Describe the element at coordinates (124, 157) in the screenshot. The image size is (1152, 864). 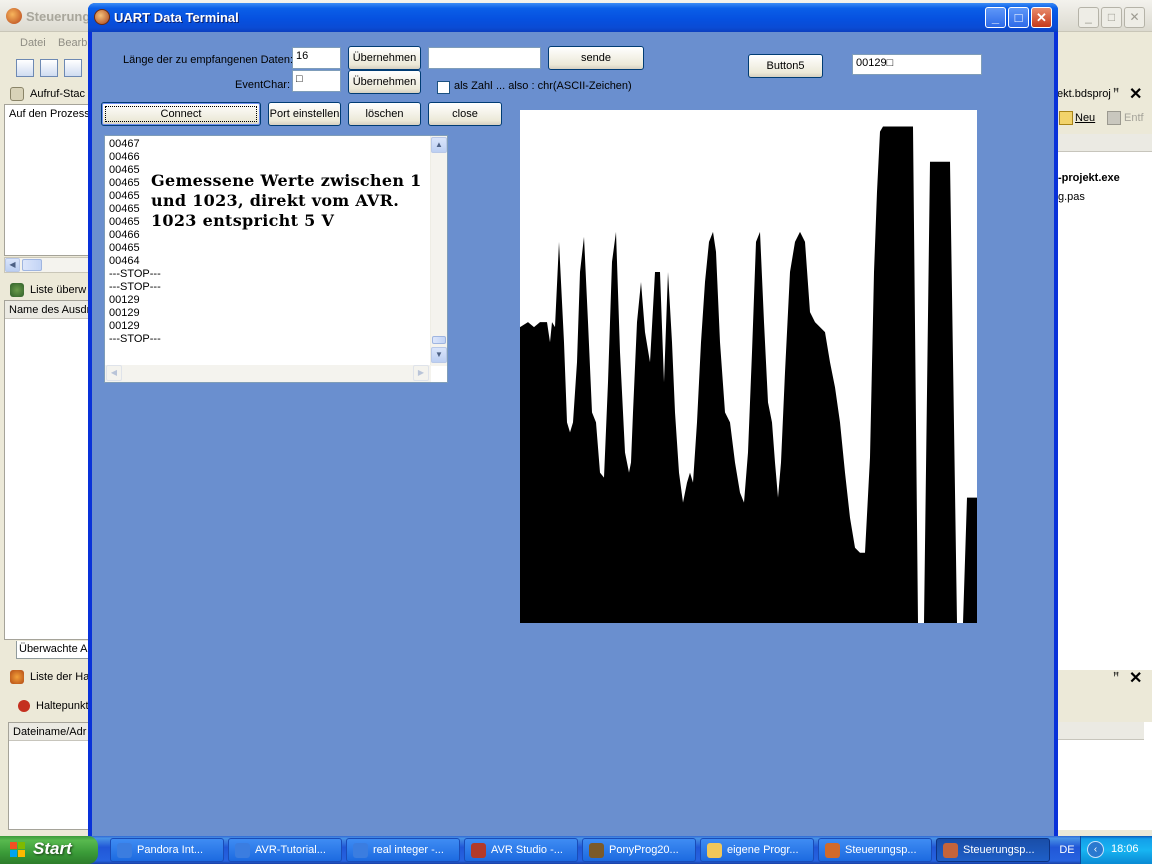
I see `memo-line: 00466` at that location.